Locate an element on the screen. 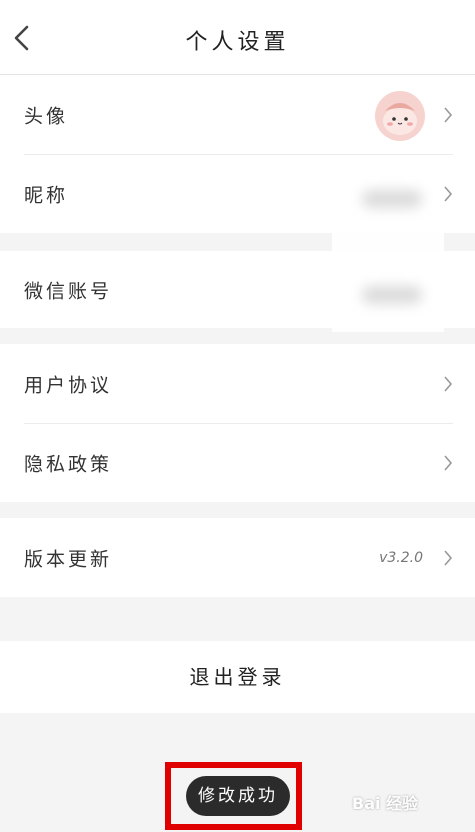 The width and height of the screenshot is (475, 832). user-agreement-label: 用户协议 is located at coordinates (68, 385).